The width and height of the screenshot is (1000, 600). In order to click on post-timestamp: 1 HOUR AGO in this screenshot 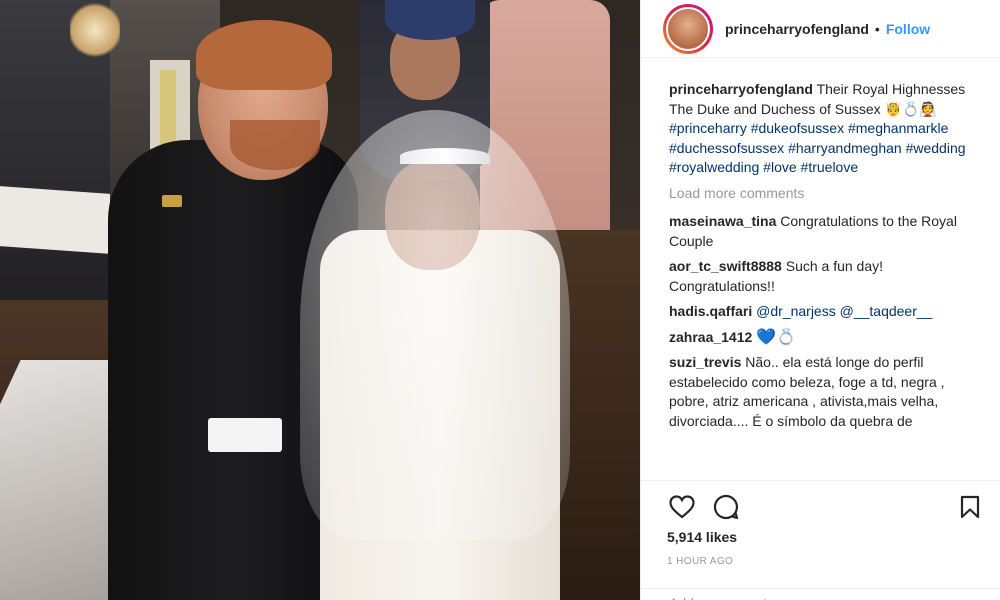, I will do `click(700, 561)`.